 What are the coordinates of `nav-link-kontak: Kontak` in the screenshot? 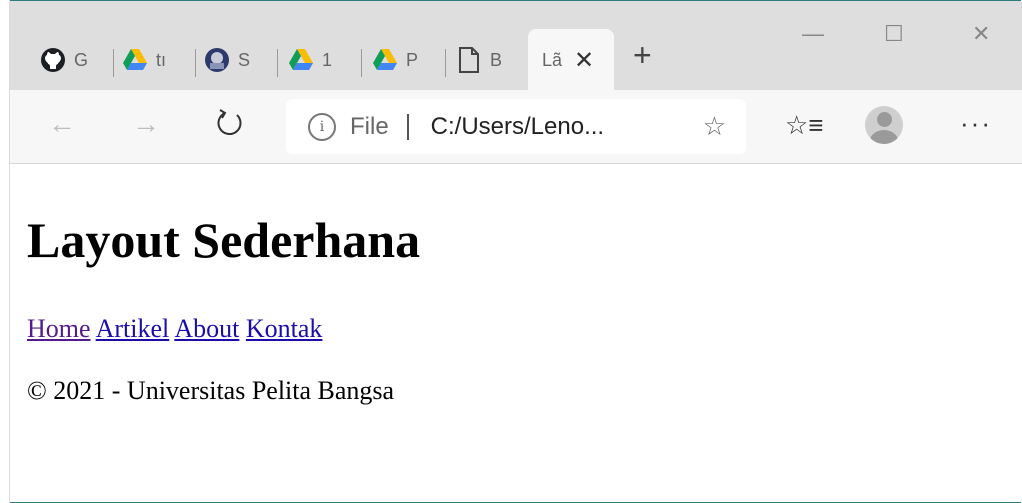 It's located at (284, 328).